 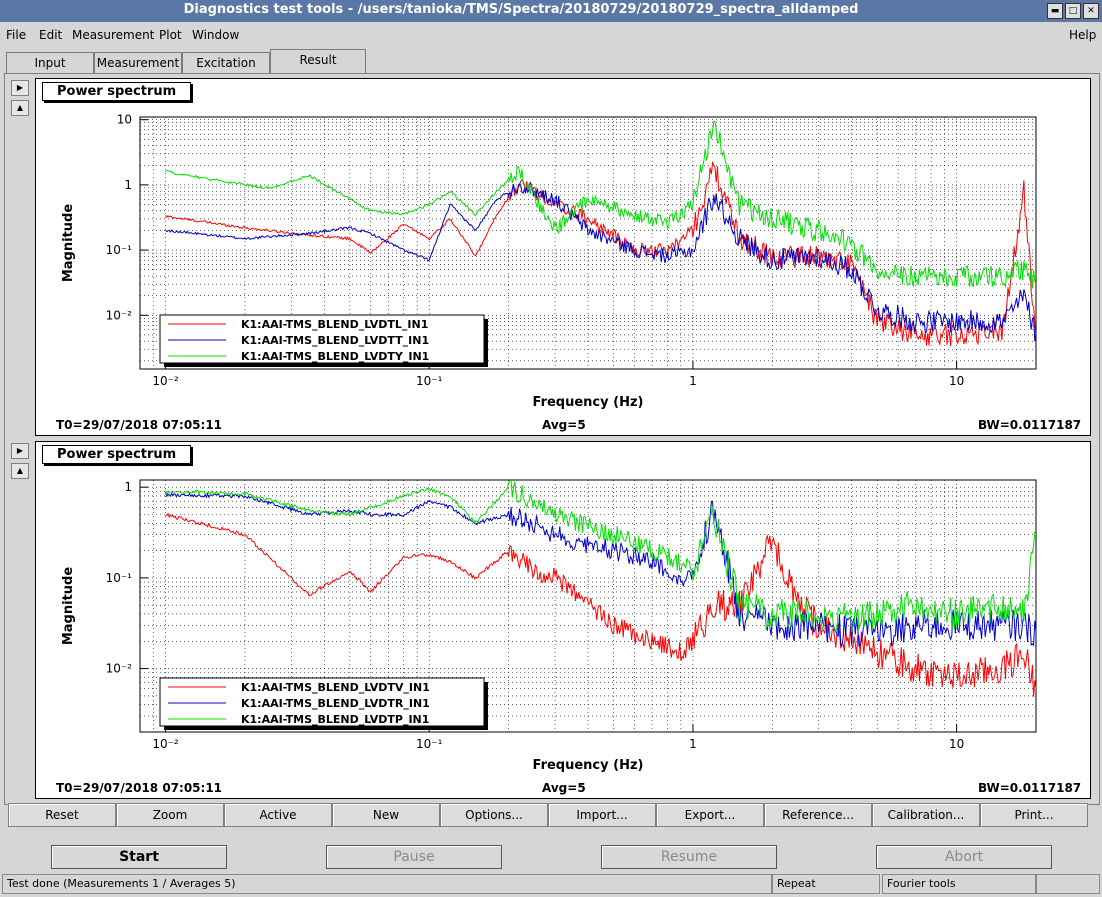 I want to click on reset-button: Reset, so click(x=62, y=815).